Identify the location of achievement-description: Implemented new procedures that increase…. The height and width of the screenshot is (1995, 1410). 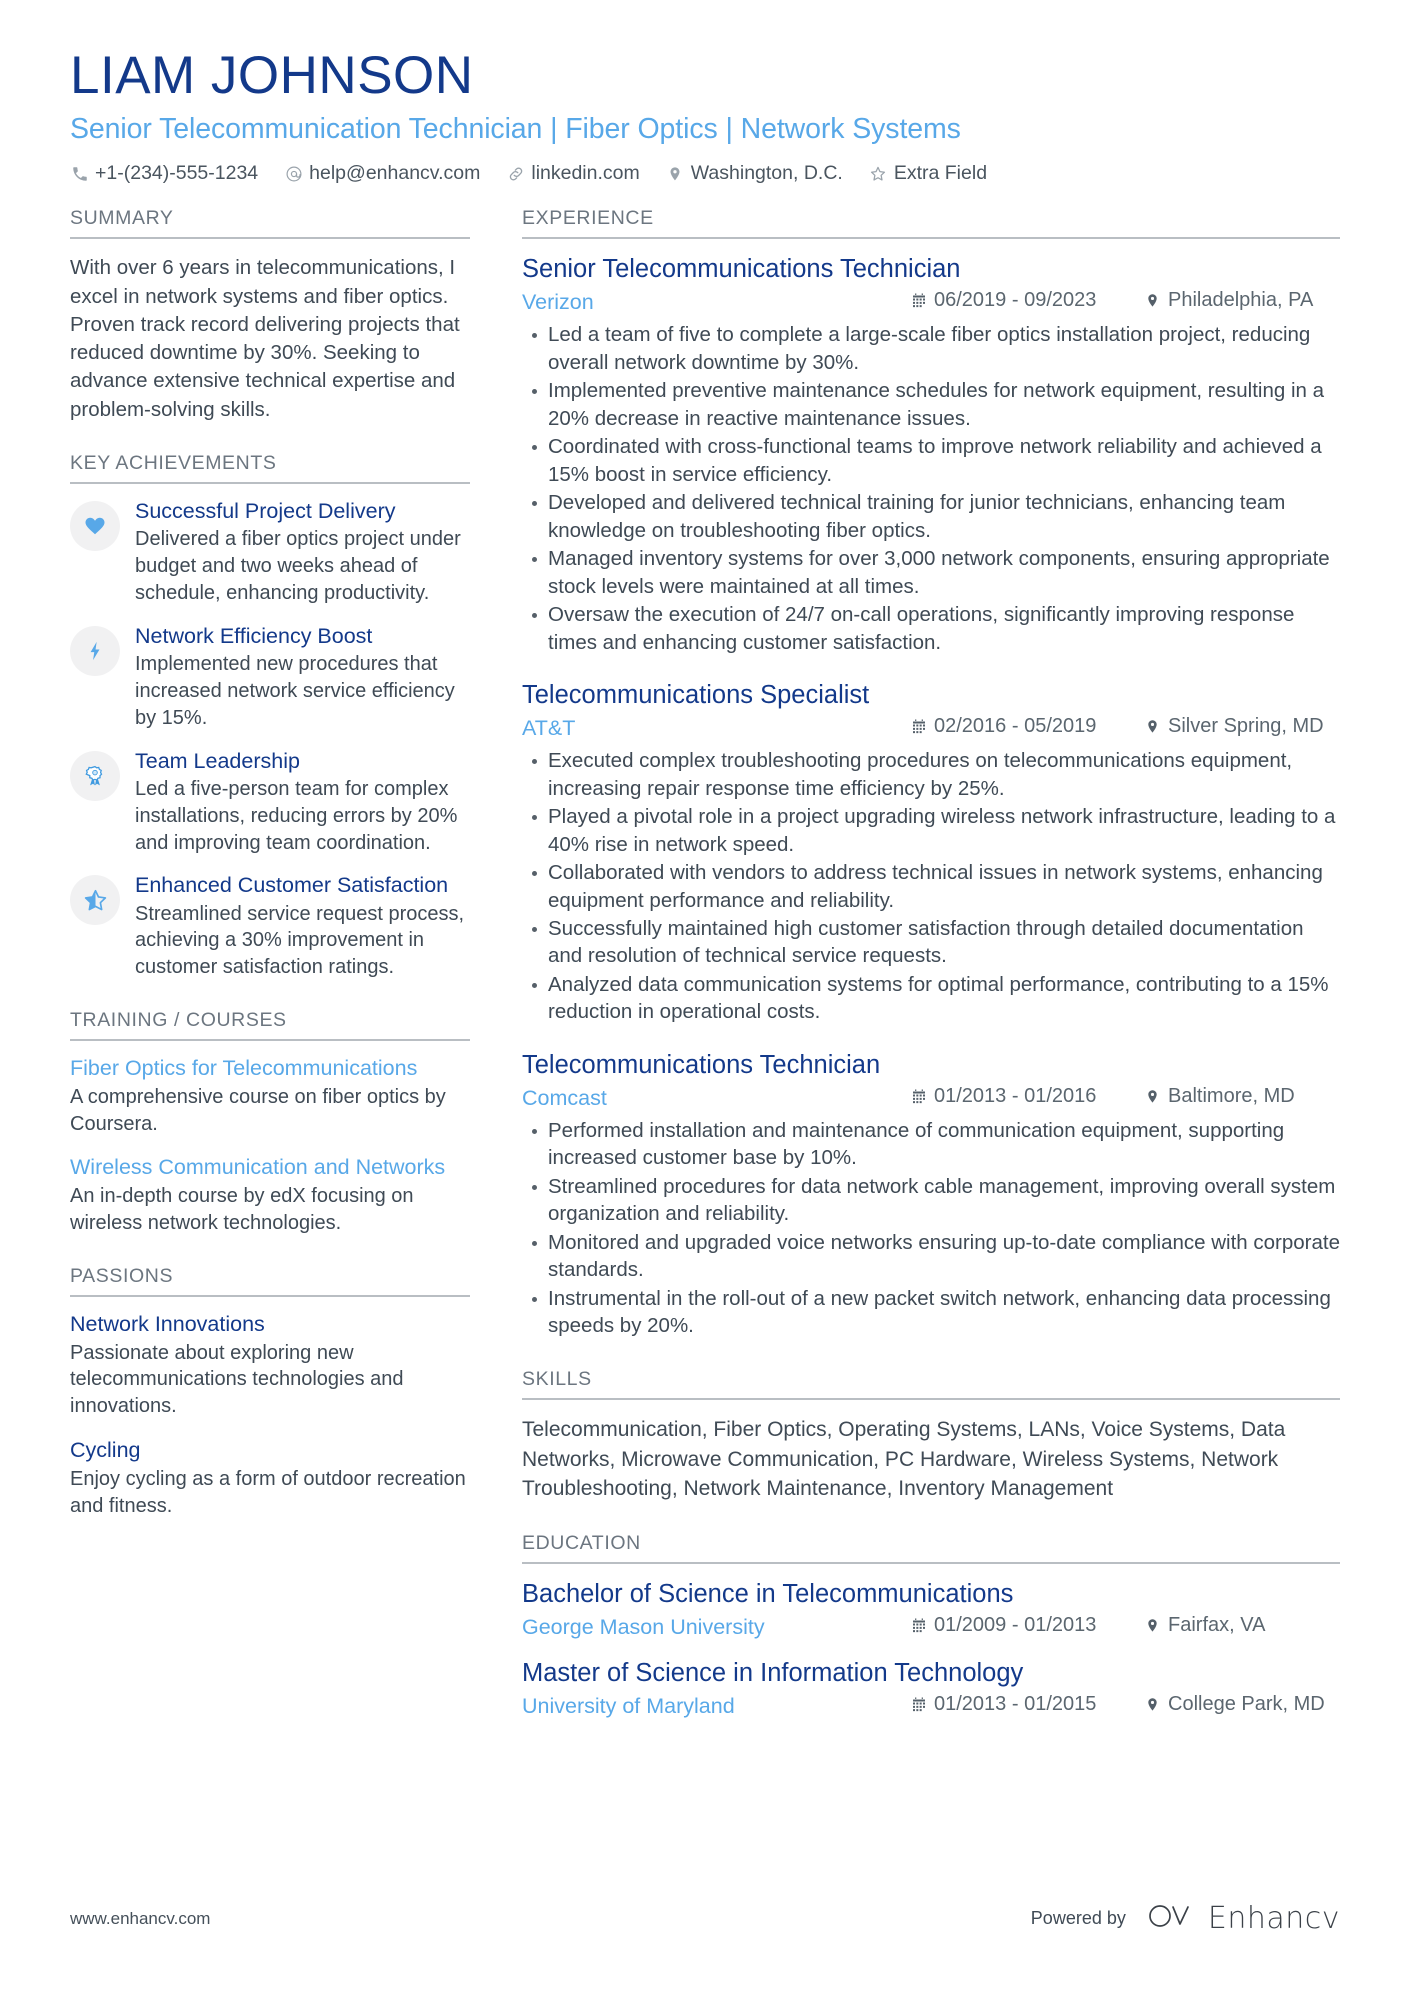
(295, 691).